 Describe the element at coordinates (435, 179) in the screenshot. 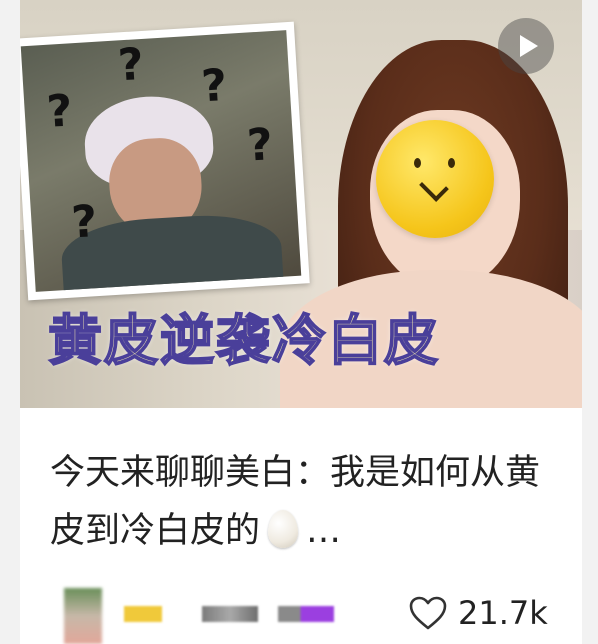

I see `smiley-sticker-icon` at that location.